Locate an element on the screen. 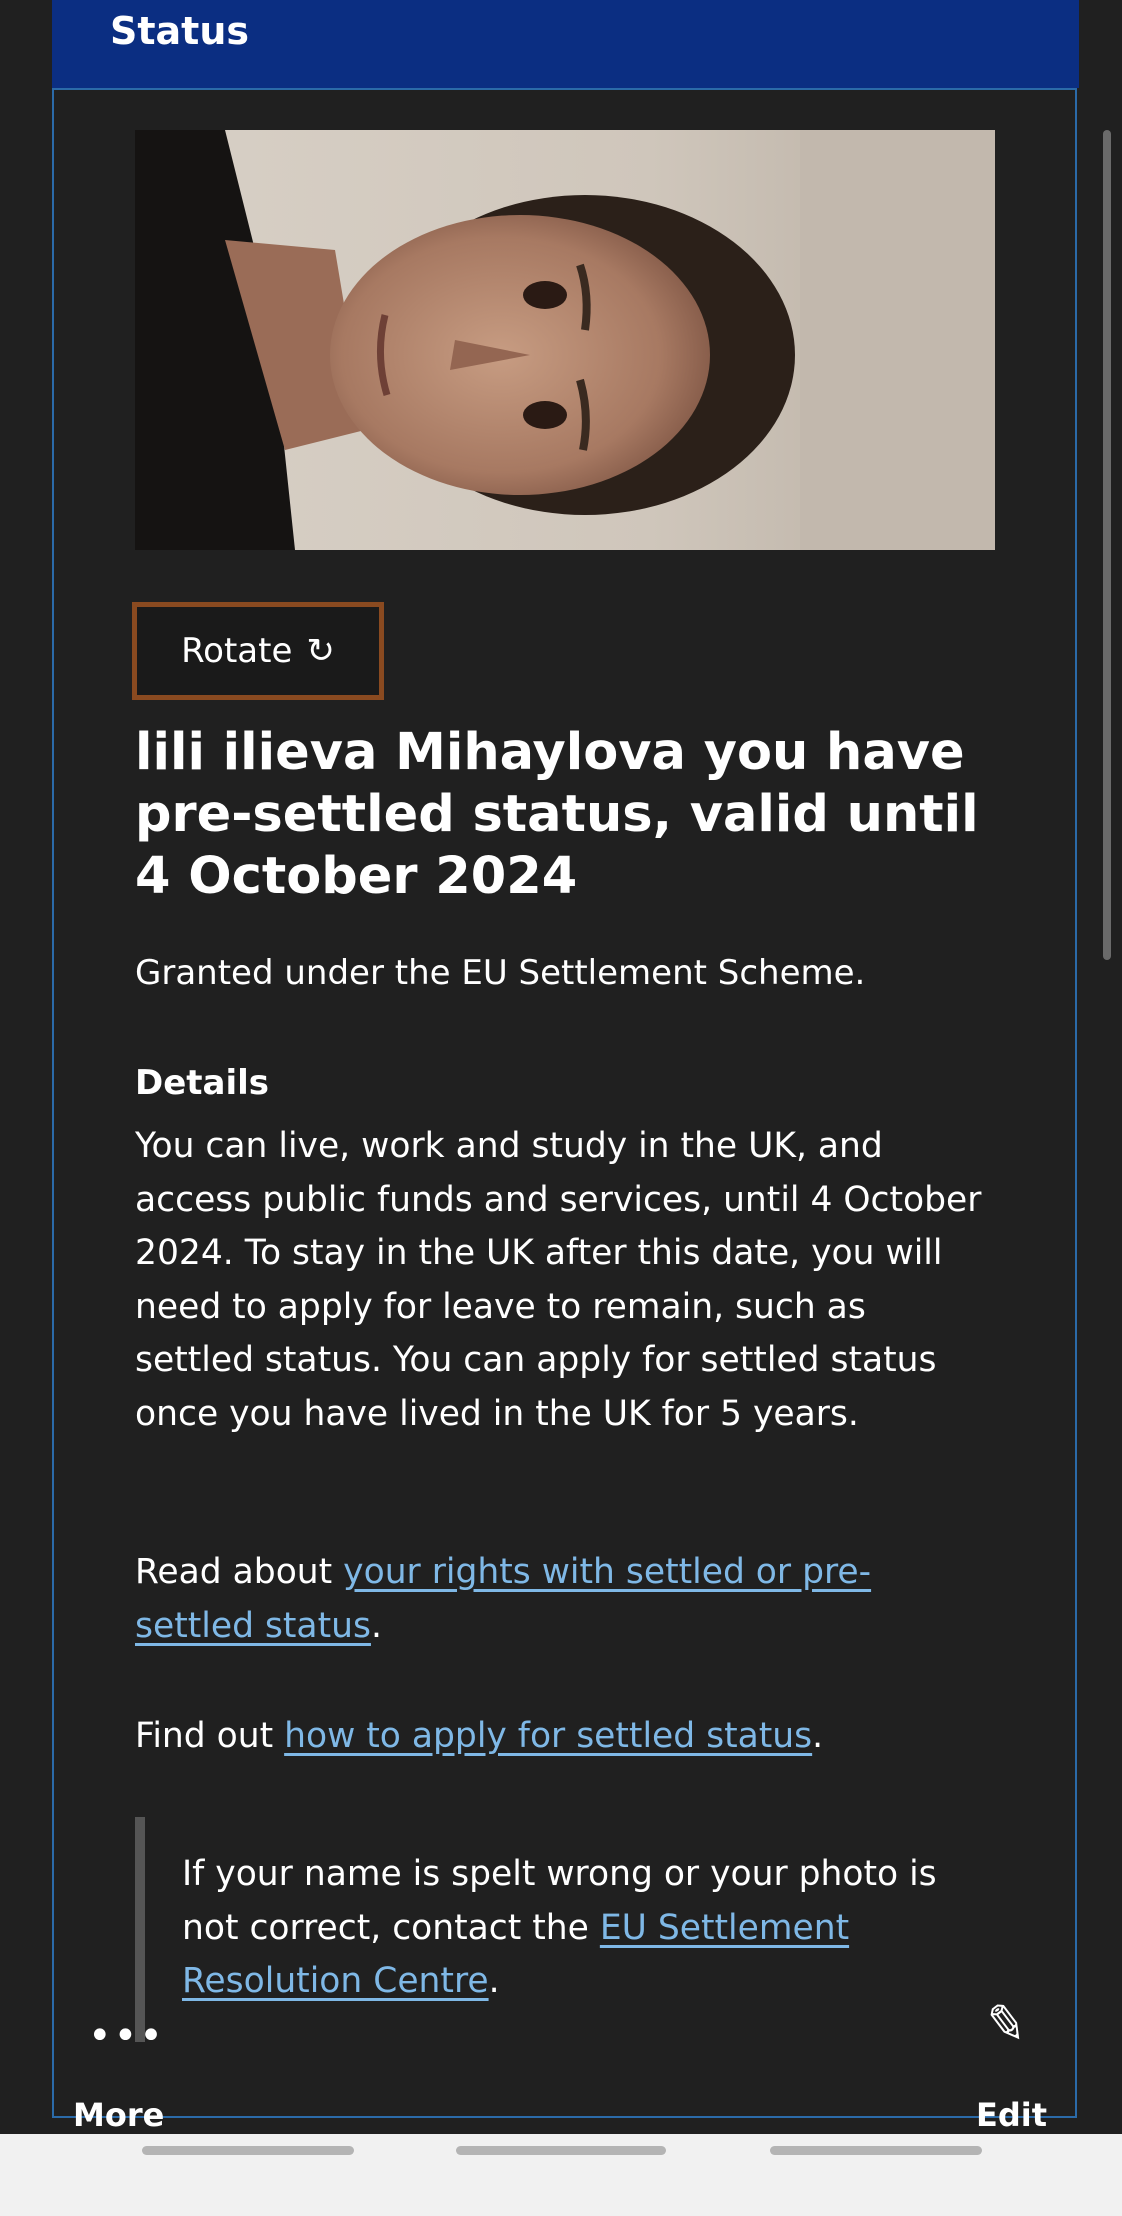 Image resolution: width=1122 pixels, height=2216 pixels. more-button: More is located at coordinates (118, 2115).